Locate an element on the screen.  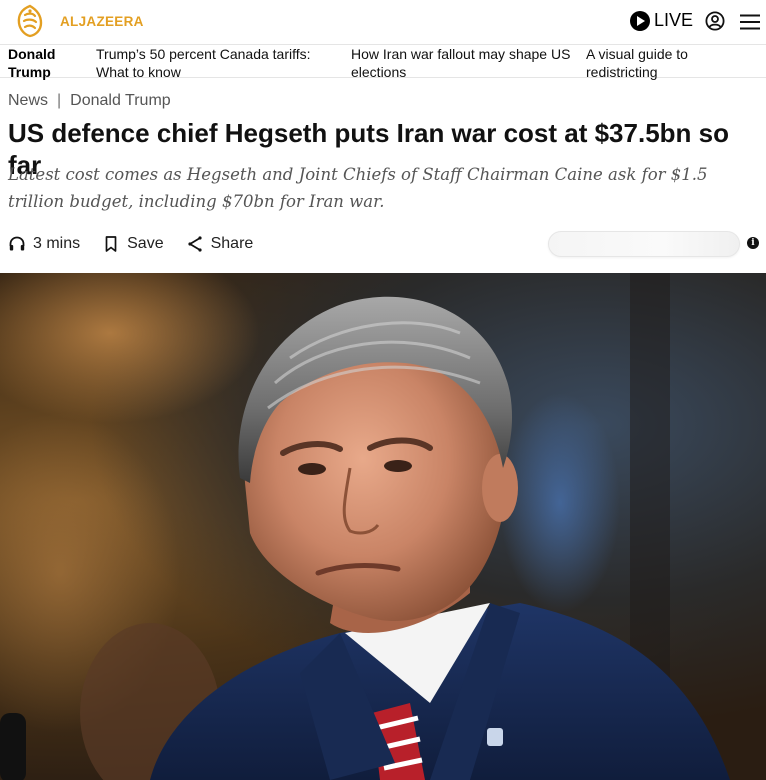
ad-placeholder is located at coordinates (644, 244).